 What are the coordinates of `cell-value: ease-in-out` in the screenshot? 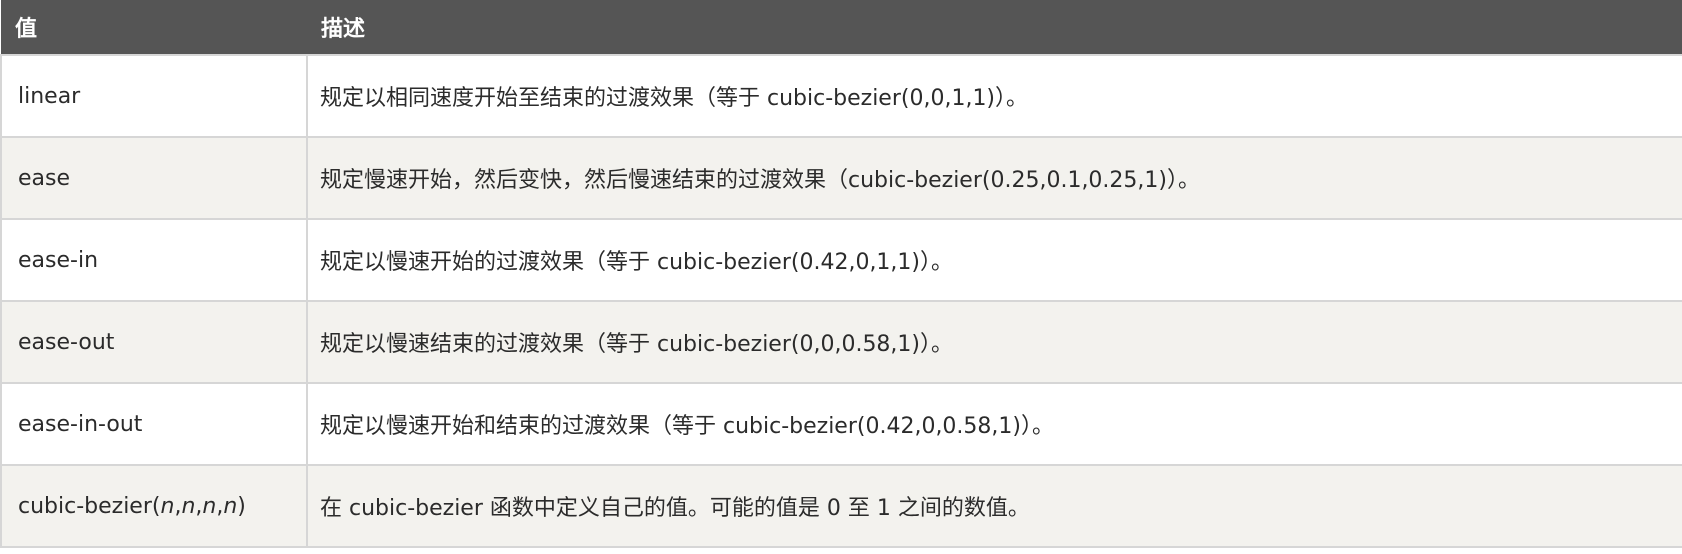 It's located at (154, 424).